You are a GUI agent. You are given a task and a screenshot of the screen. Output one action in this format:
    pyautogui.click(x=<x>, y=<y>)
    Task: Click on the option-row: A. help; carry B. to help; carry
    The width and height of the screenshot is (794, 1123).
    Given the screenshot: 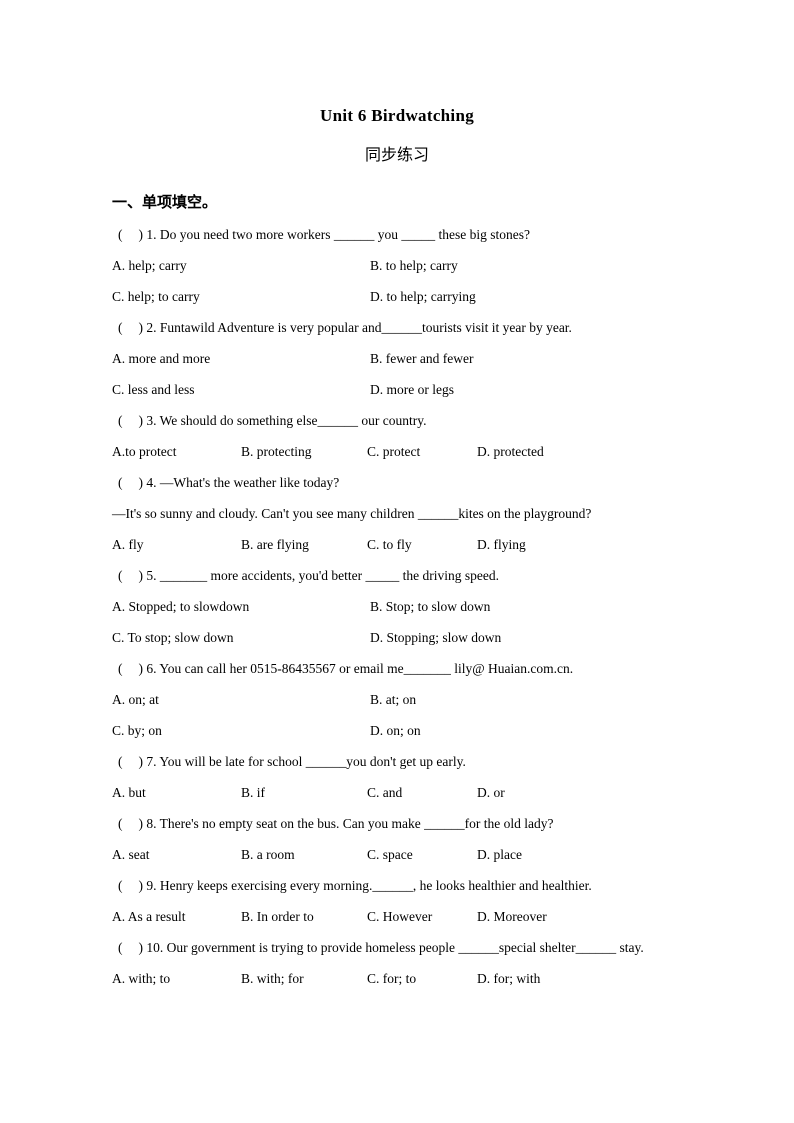 What is the action you would take?
    pyautogui.click(x=453, y=265)
    